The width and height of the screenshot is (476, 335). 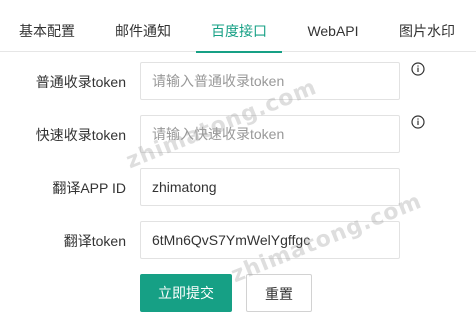 What do you see at coordinates (333, 26) in the screenshot?
I see `tab-webapi: WebAPI` at bounding box center [333, 26].